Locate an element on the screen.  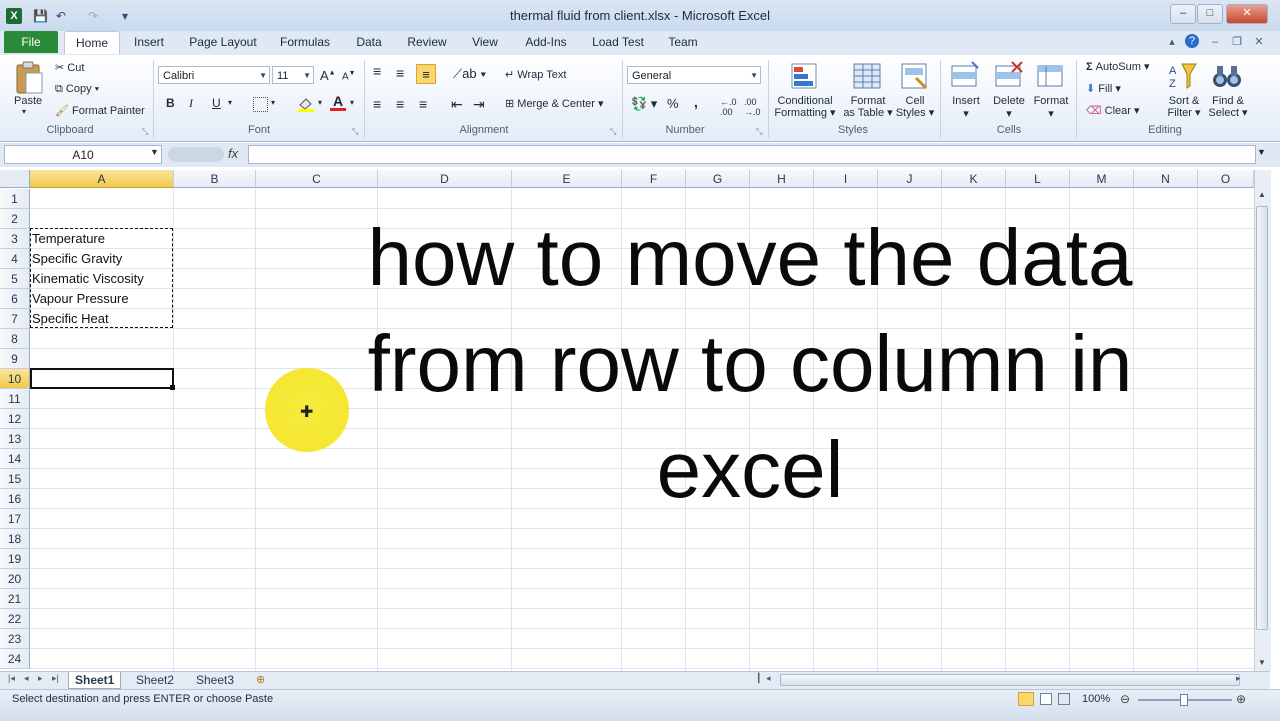
tab-review: Review is located at coordinates (427, 42).